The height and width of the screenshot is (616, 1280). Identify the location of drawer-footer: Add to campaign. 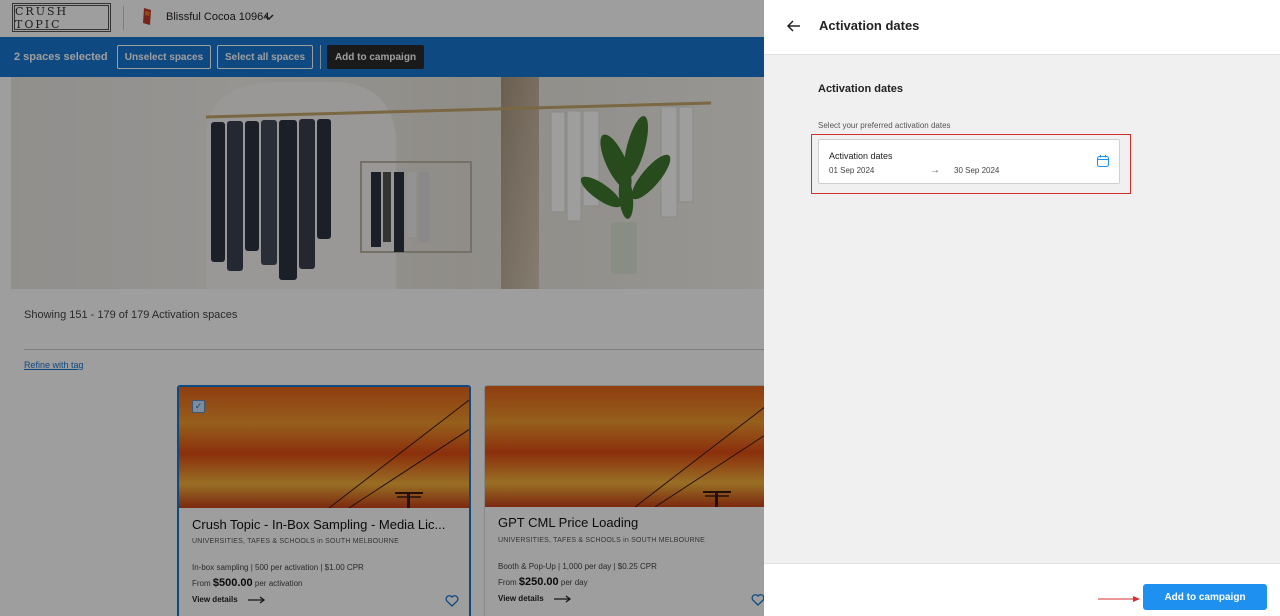
(1022, 589).